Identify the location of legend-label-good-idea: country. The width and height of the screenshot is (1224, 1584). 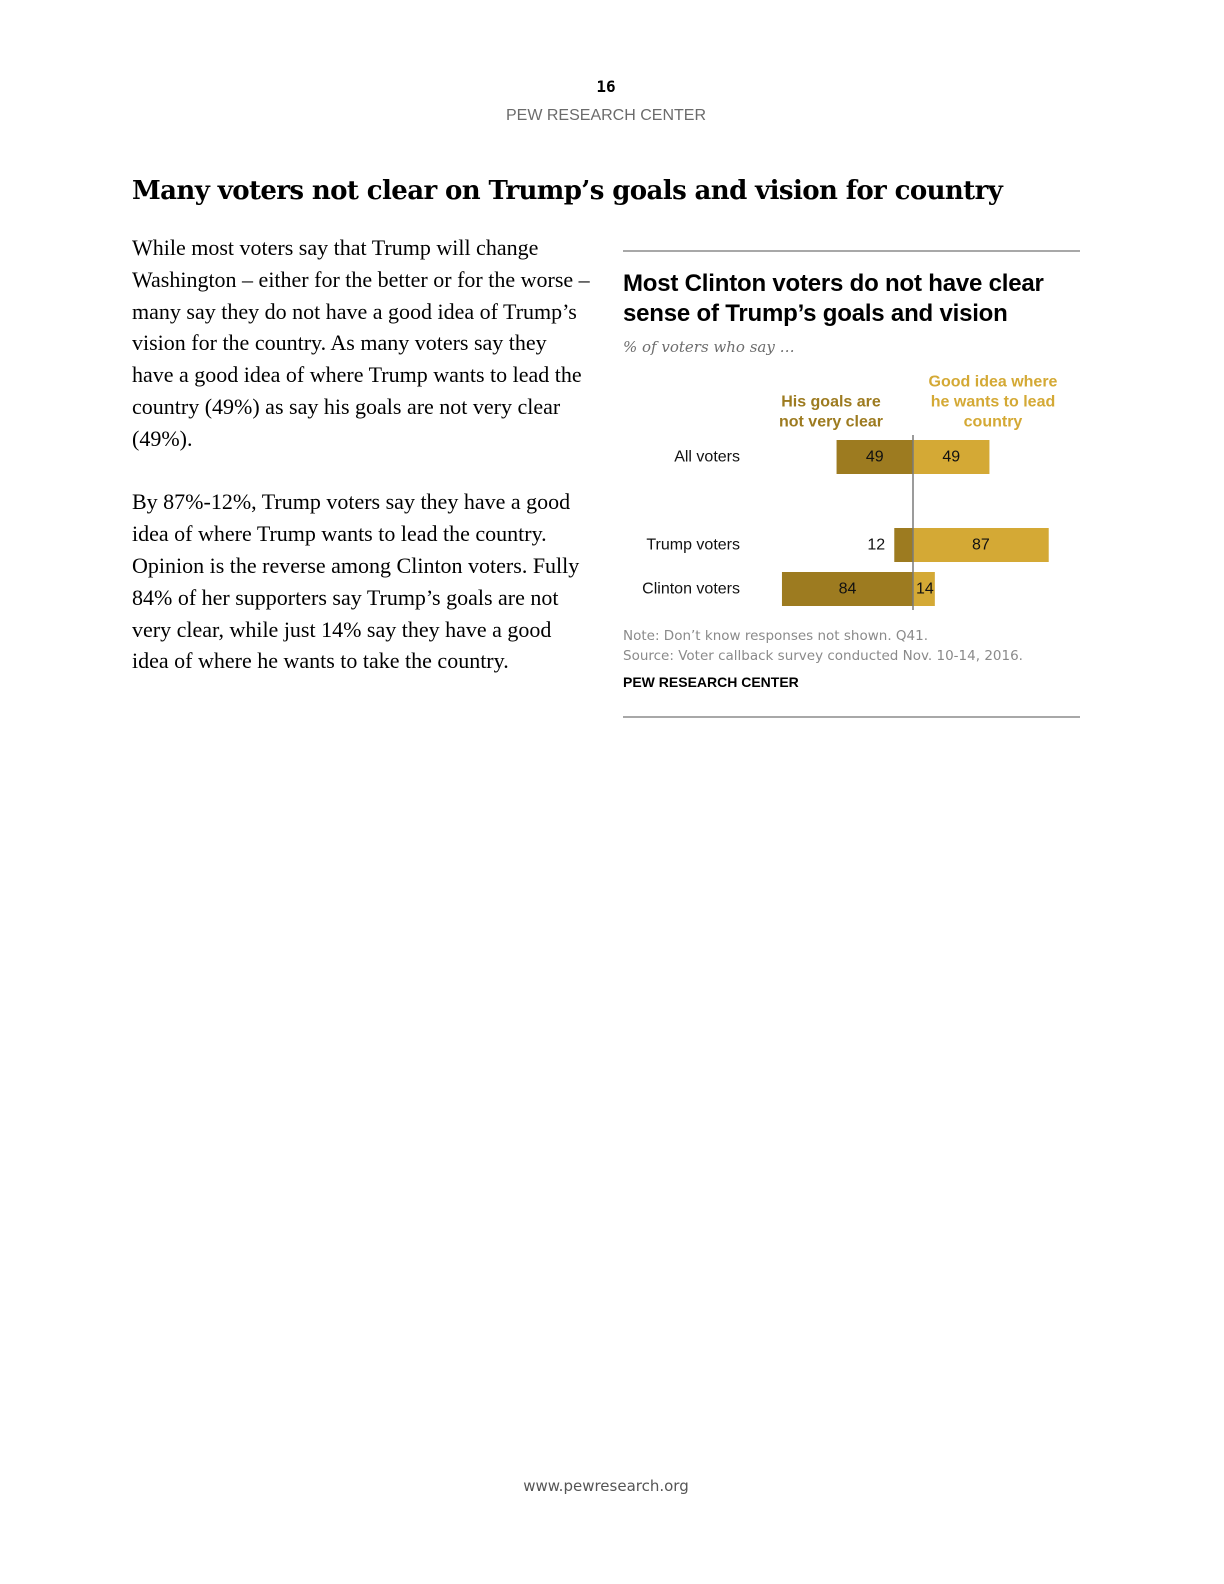
(993, 422).